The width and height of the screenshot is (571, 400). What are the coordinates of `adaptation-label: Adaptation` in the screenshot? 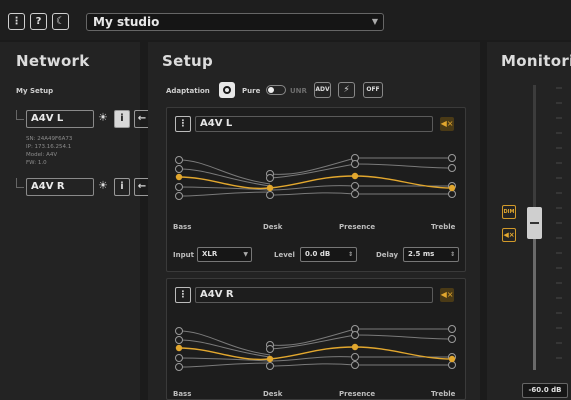 It's located at (188, 91).